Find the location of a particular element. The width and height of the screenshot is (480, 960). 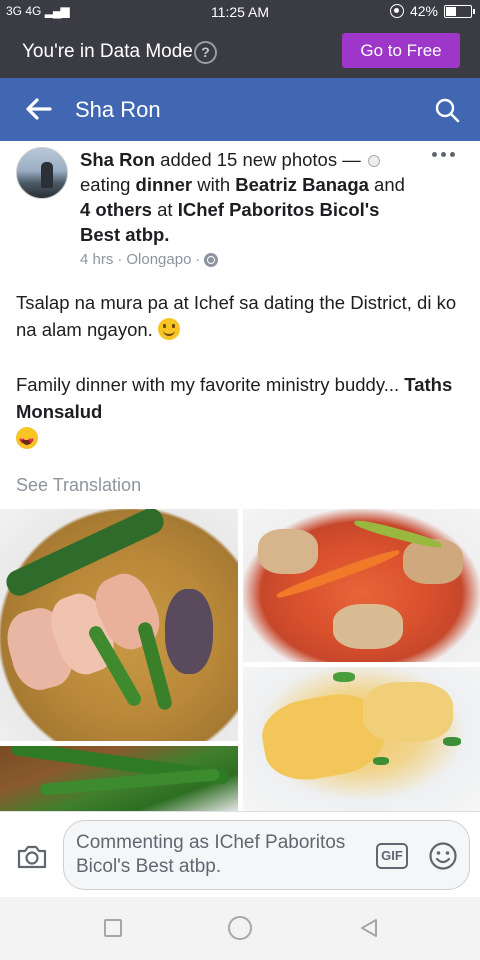

page-title: Sha Ron is located at coordinates (118, 109).